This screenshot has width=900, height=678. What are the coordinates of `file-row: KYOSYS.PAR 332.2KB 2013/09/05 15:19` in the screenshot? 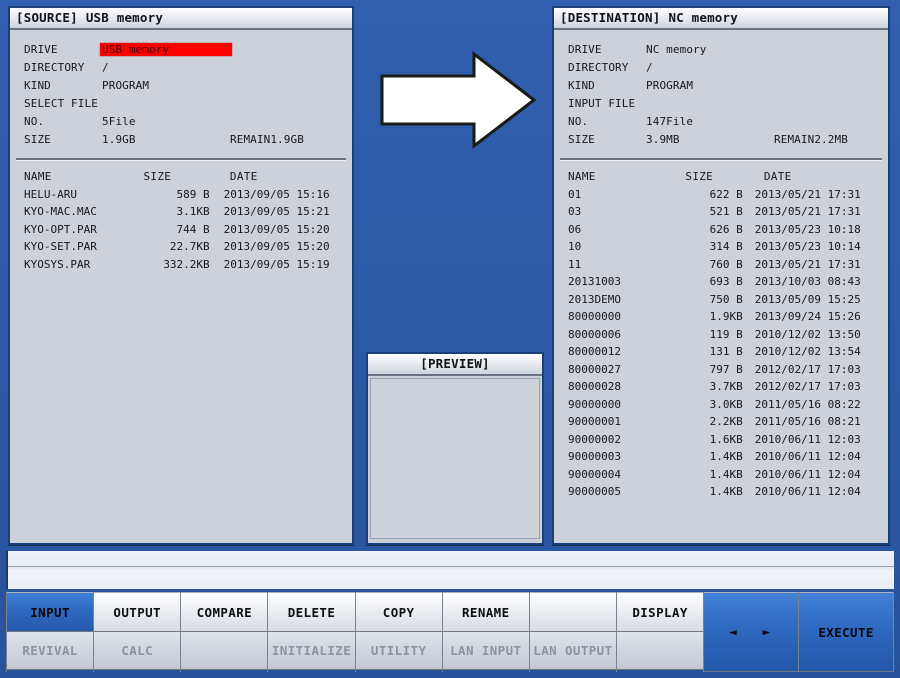 It's located at (183, 265).